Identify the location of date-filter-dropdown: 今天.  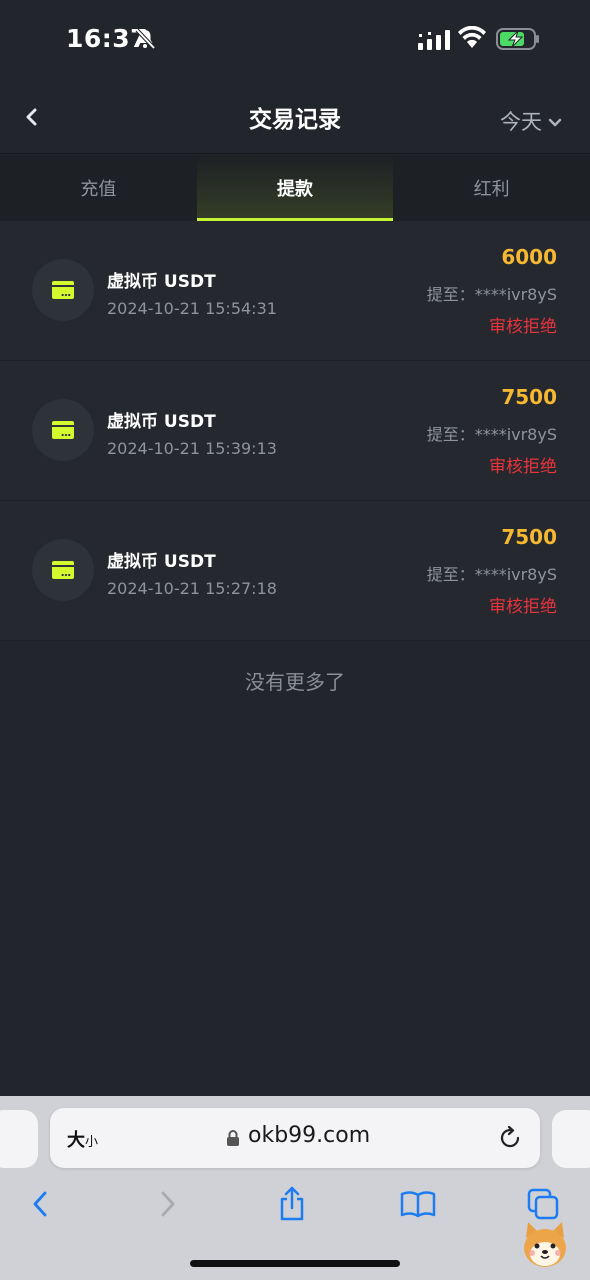
(531, 121).